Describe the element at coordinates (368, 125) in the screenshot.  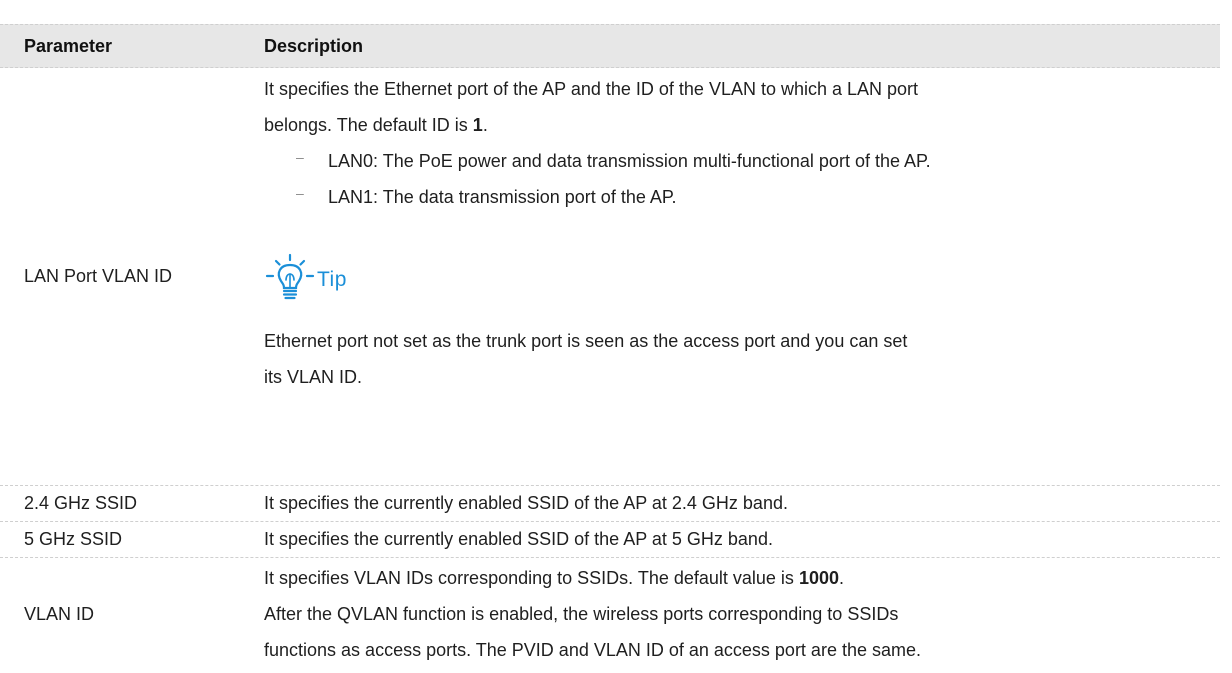
I see `desc-text: belongs. The default ID is` at that location.